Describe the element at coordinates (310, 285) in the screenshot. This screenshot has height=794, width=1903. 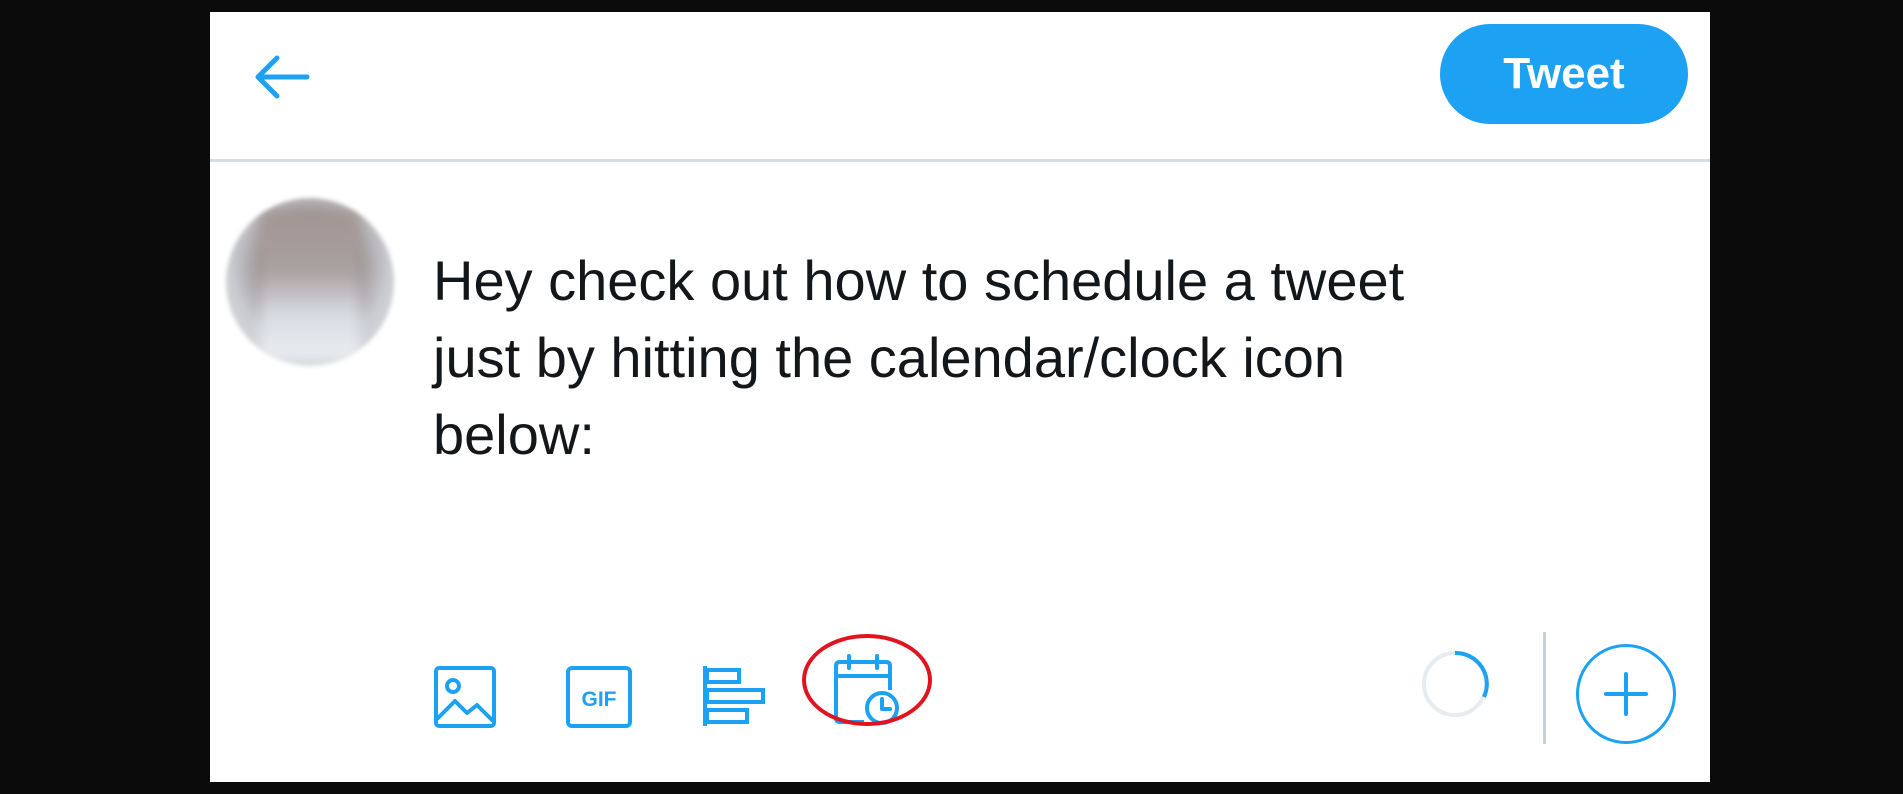
I see `avatar-image` at that location.